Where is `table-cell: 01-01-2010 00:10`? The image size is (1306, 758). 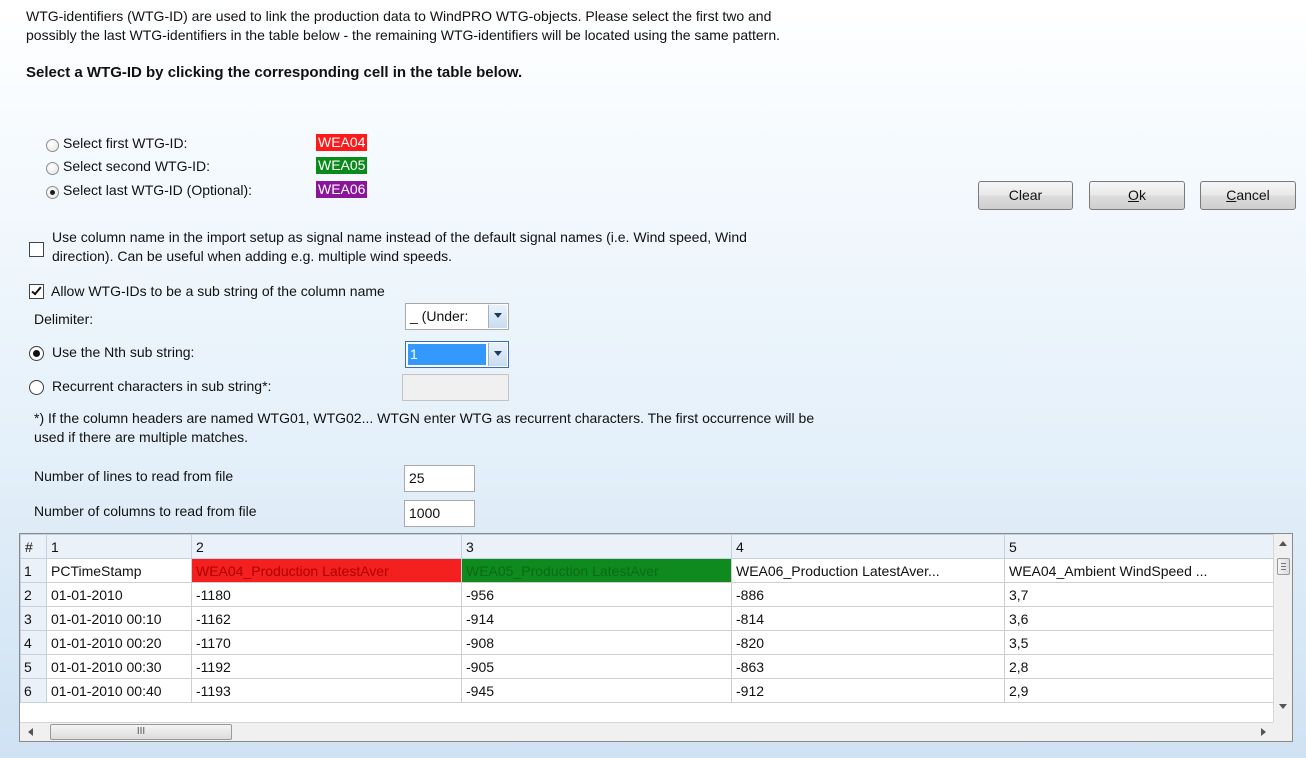
table-cell: 01-01-2010 00:10 is located at coordinates (119, 618).